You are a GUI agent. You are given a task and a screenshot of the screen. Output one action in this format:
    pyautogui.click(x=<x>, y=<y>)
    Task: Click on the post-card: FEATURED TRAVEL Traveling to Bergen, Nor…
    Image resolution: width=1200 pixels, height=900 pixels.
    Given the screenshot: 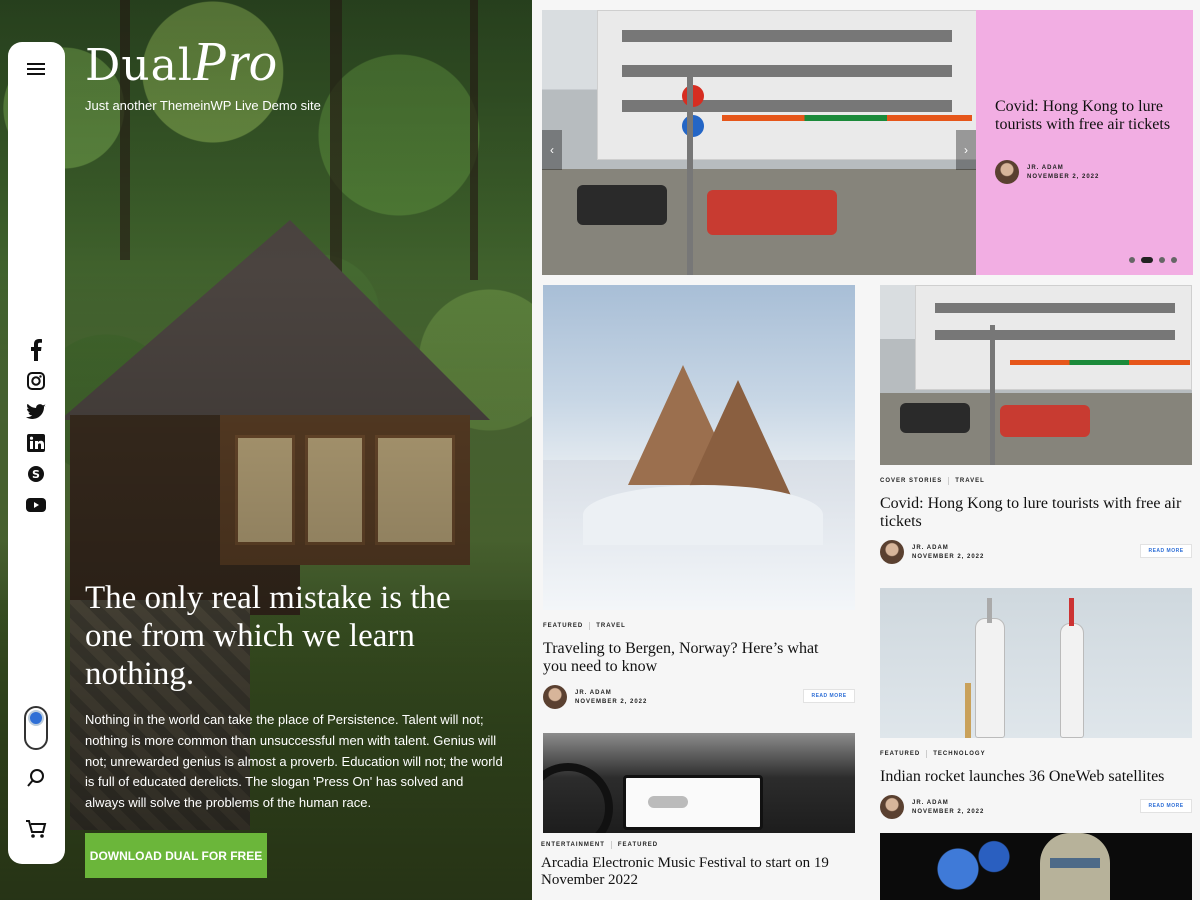 What is the action you would take?
    pyautogui.click(x=699, y=500)
    